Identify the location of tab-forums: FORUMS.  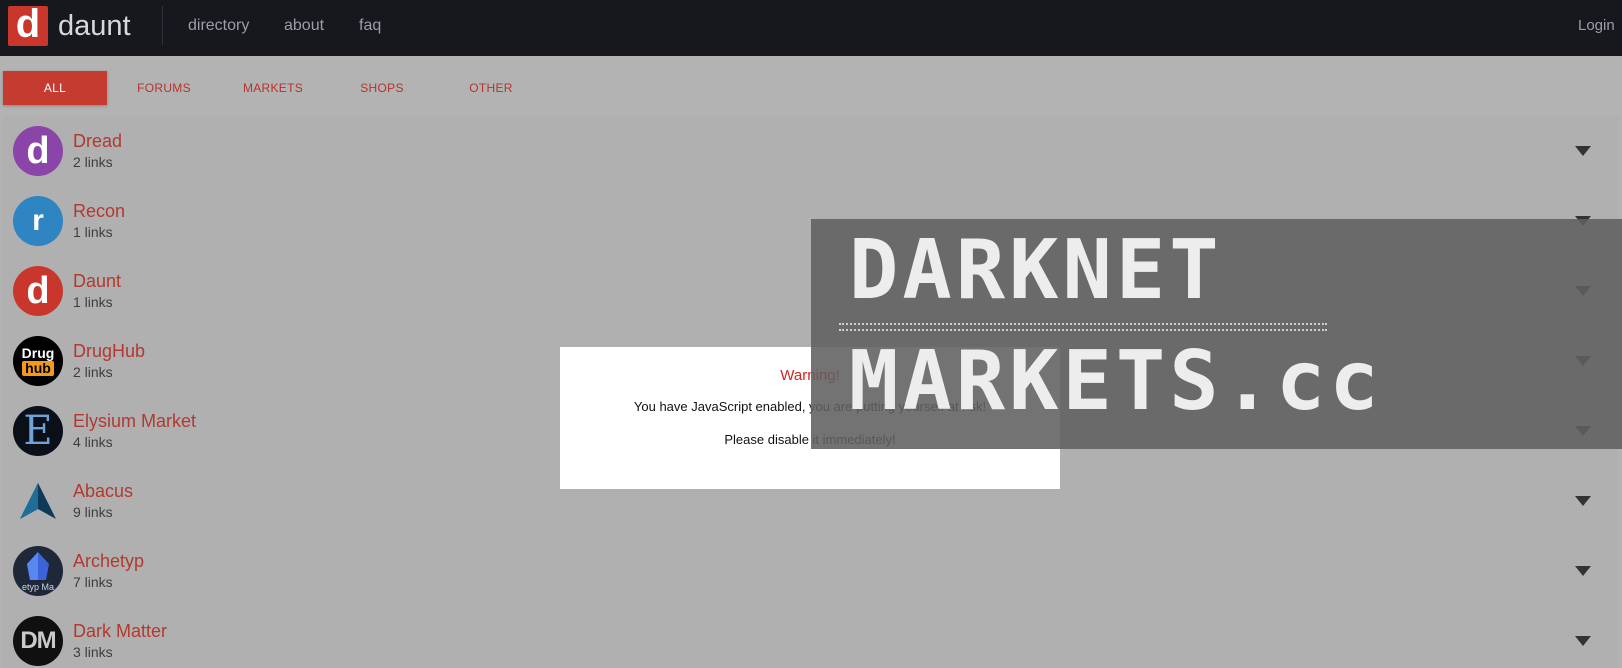
(164, 88).